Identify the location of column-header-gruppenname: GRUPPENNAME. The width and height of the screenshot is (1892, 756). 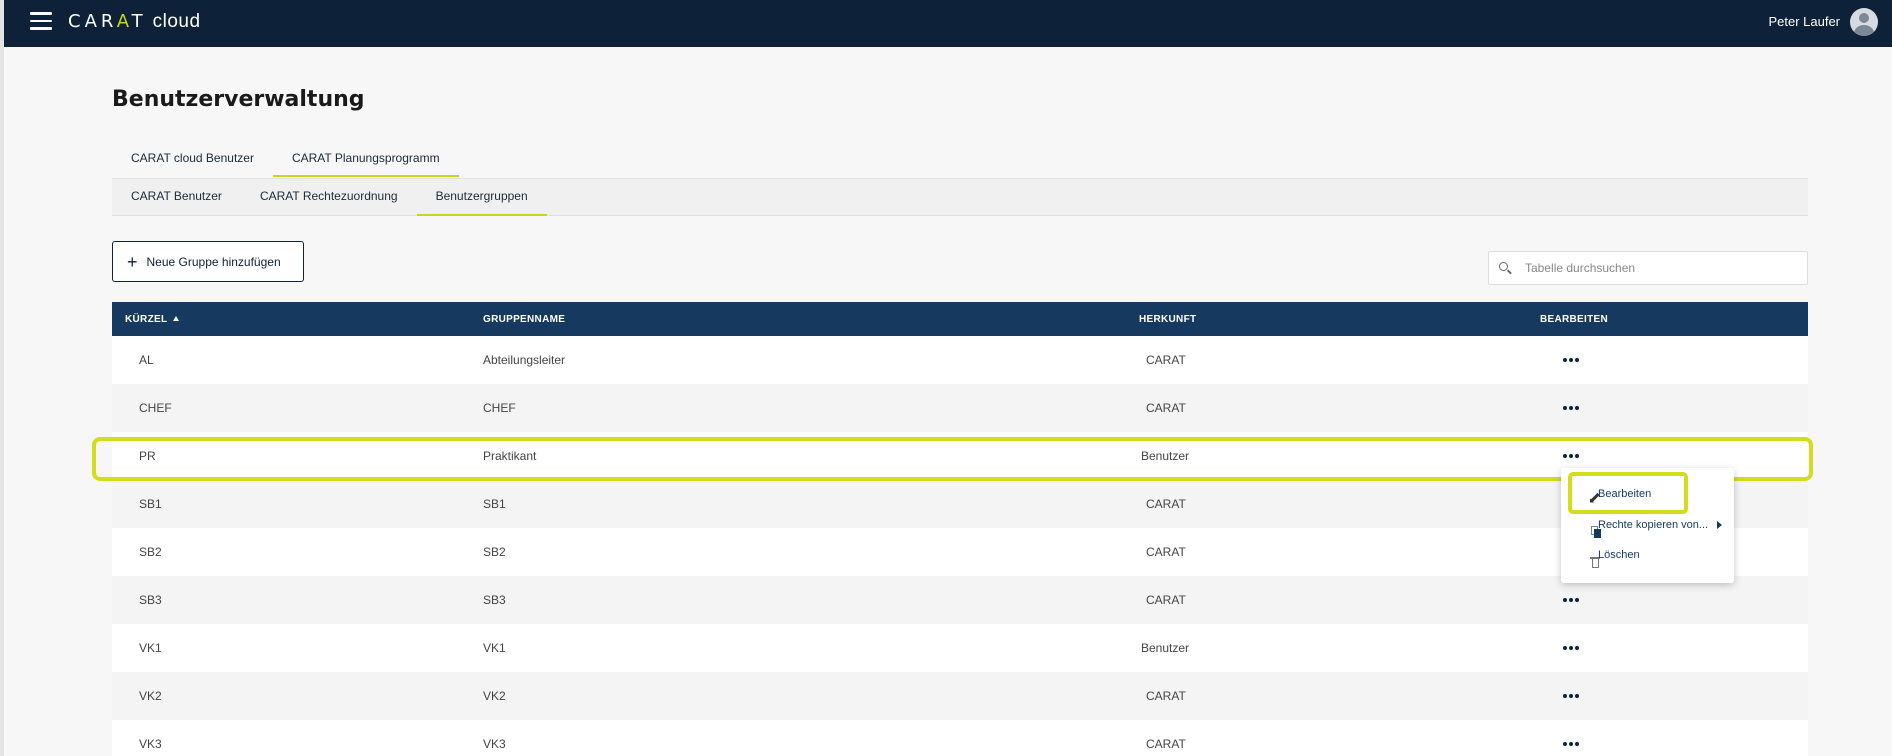
(524, 319).